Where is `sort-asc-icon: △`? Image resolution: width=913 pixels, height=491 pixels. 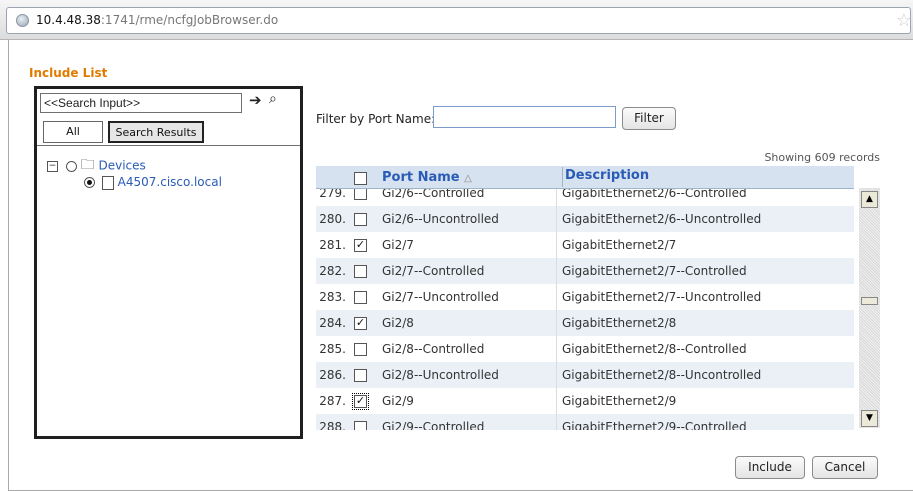
sort-asc-icon: △ is located at coordinates (468, 178).